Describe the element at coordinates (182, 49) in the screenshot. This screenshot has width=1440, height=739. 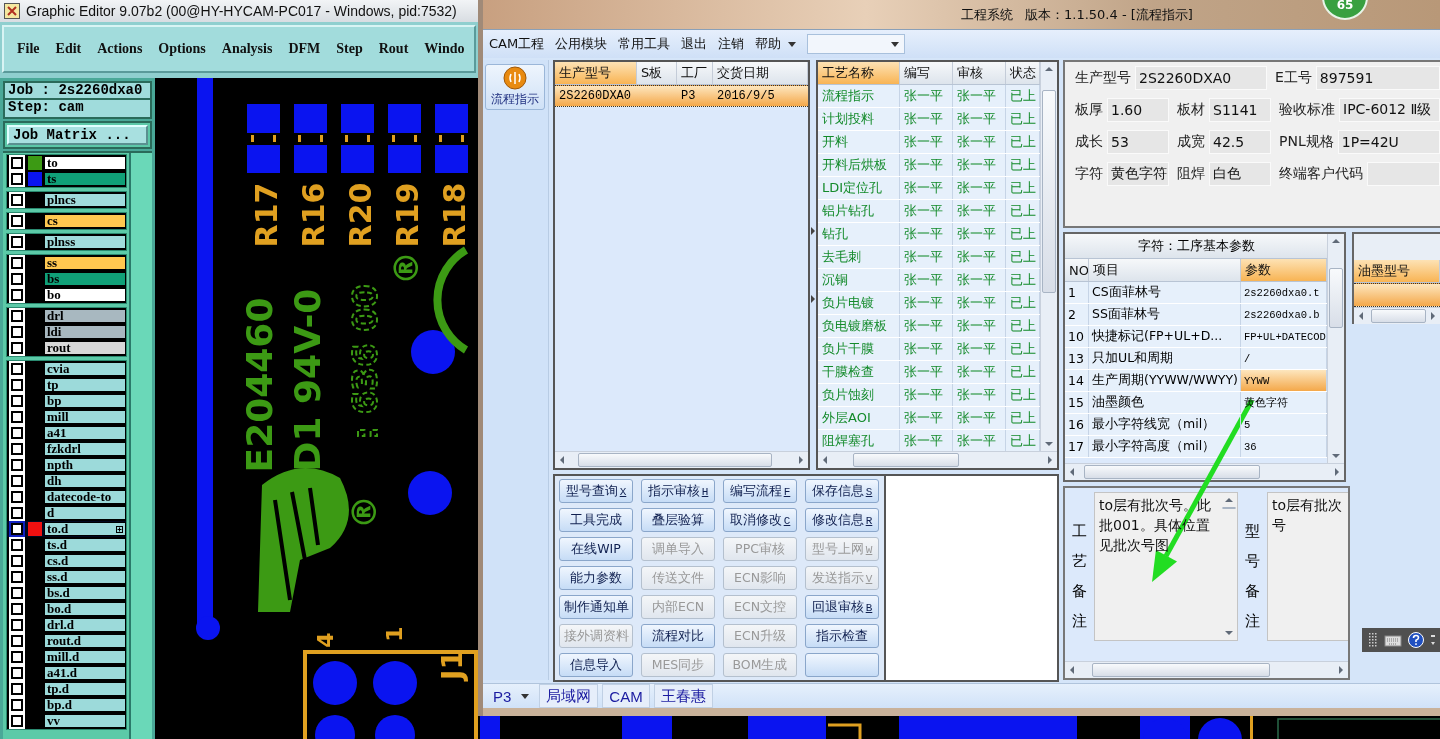
I see `menu-item: Options` at that location.